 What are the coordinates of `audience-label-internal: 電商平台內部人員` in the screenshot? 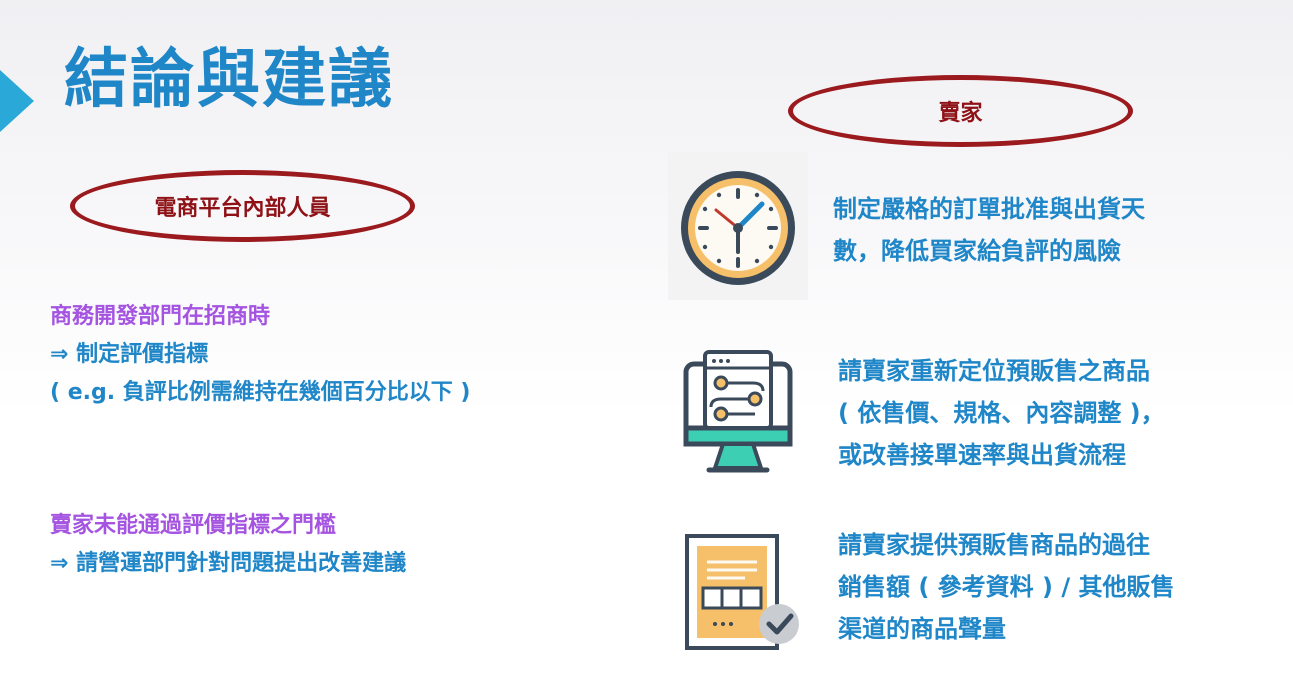 It's located at (242, 208).